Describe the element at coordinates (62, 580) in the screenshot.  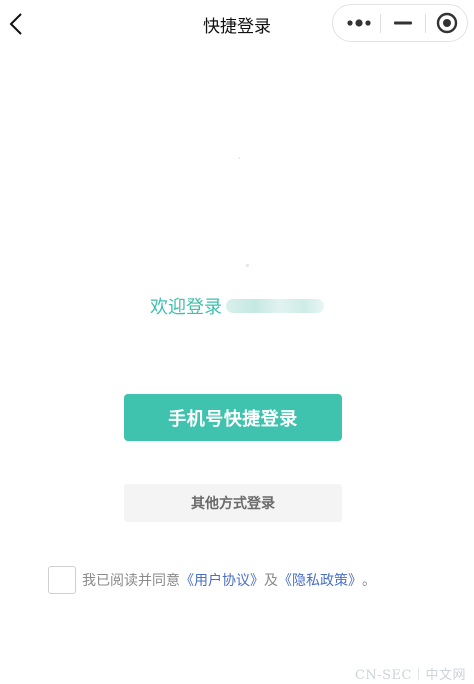
I see `agreement-checkbox` at that location.